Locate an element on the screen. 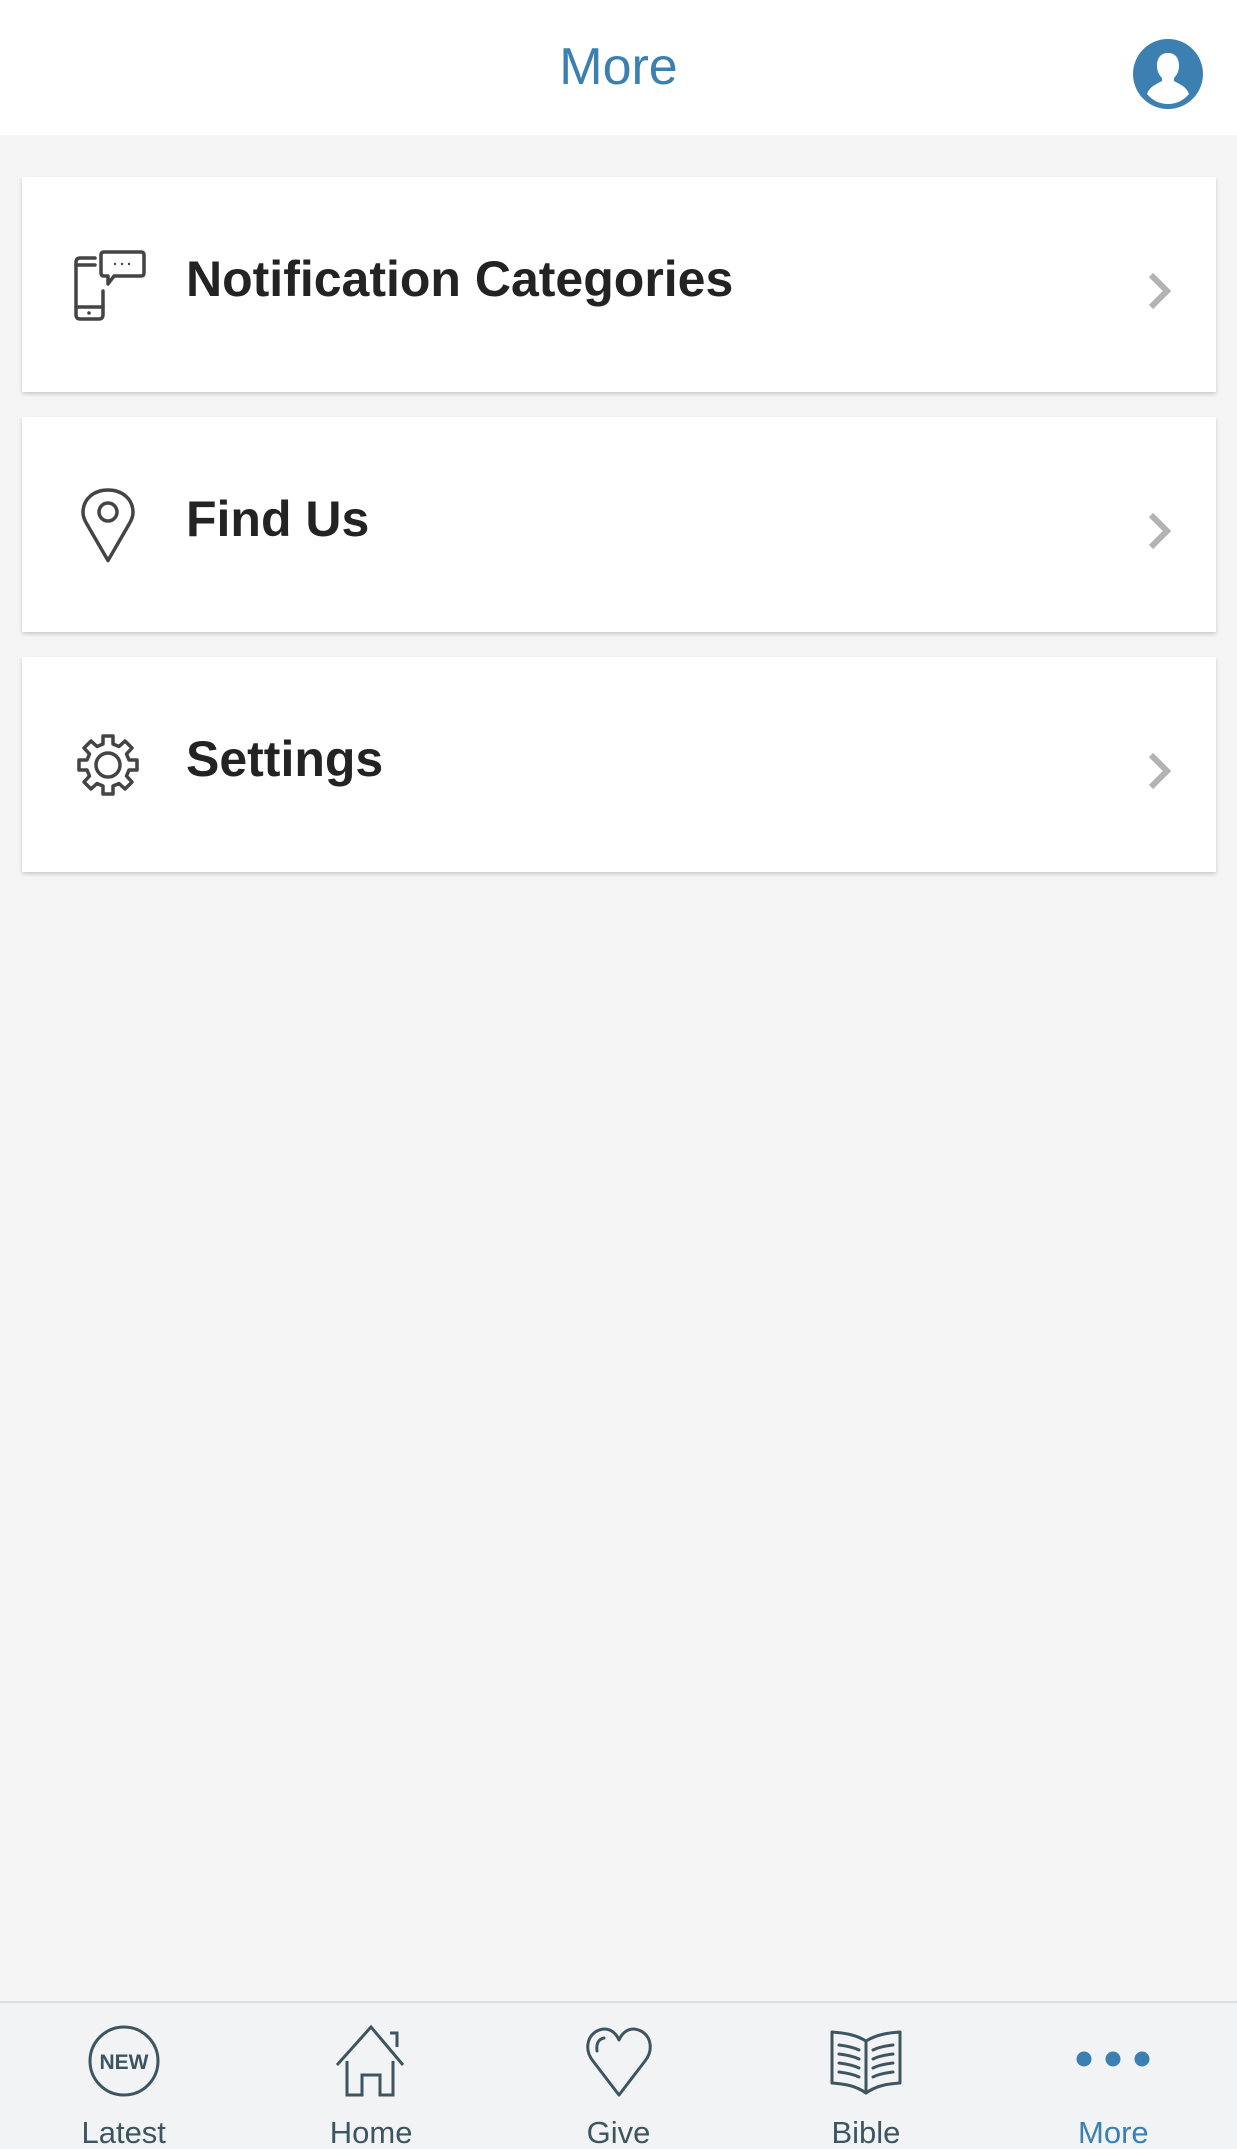 The image size is (1237, 2149). header-bar: More is located at coordinates (618, 67).